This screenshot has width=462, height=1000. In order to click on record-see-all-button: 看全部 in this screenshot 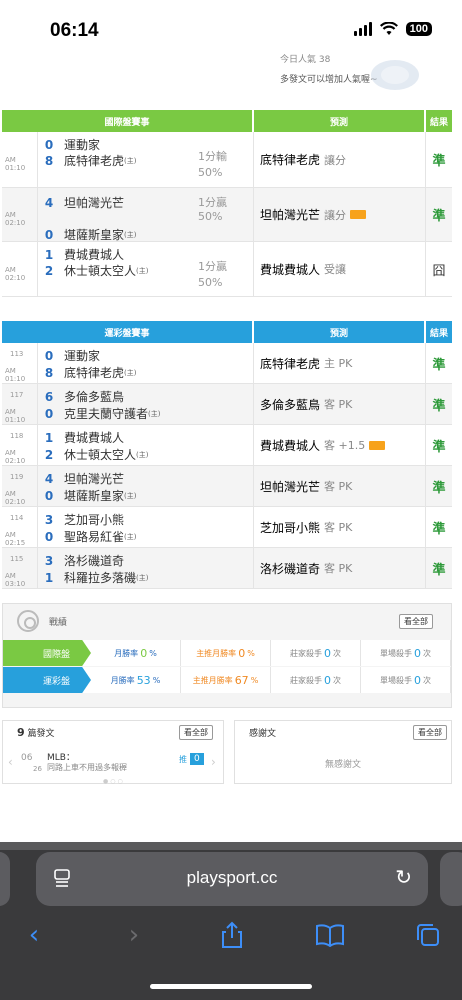, I will do `click(416, 621)`.